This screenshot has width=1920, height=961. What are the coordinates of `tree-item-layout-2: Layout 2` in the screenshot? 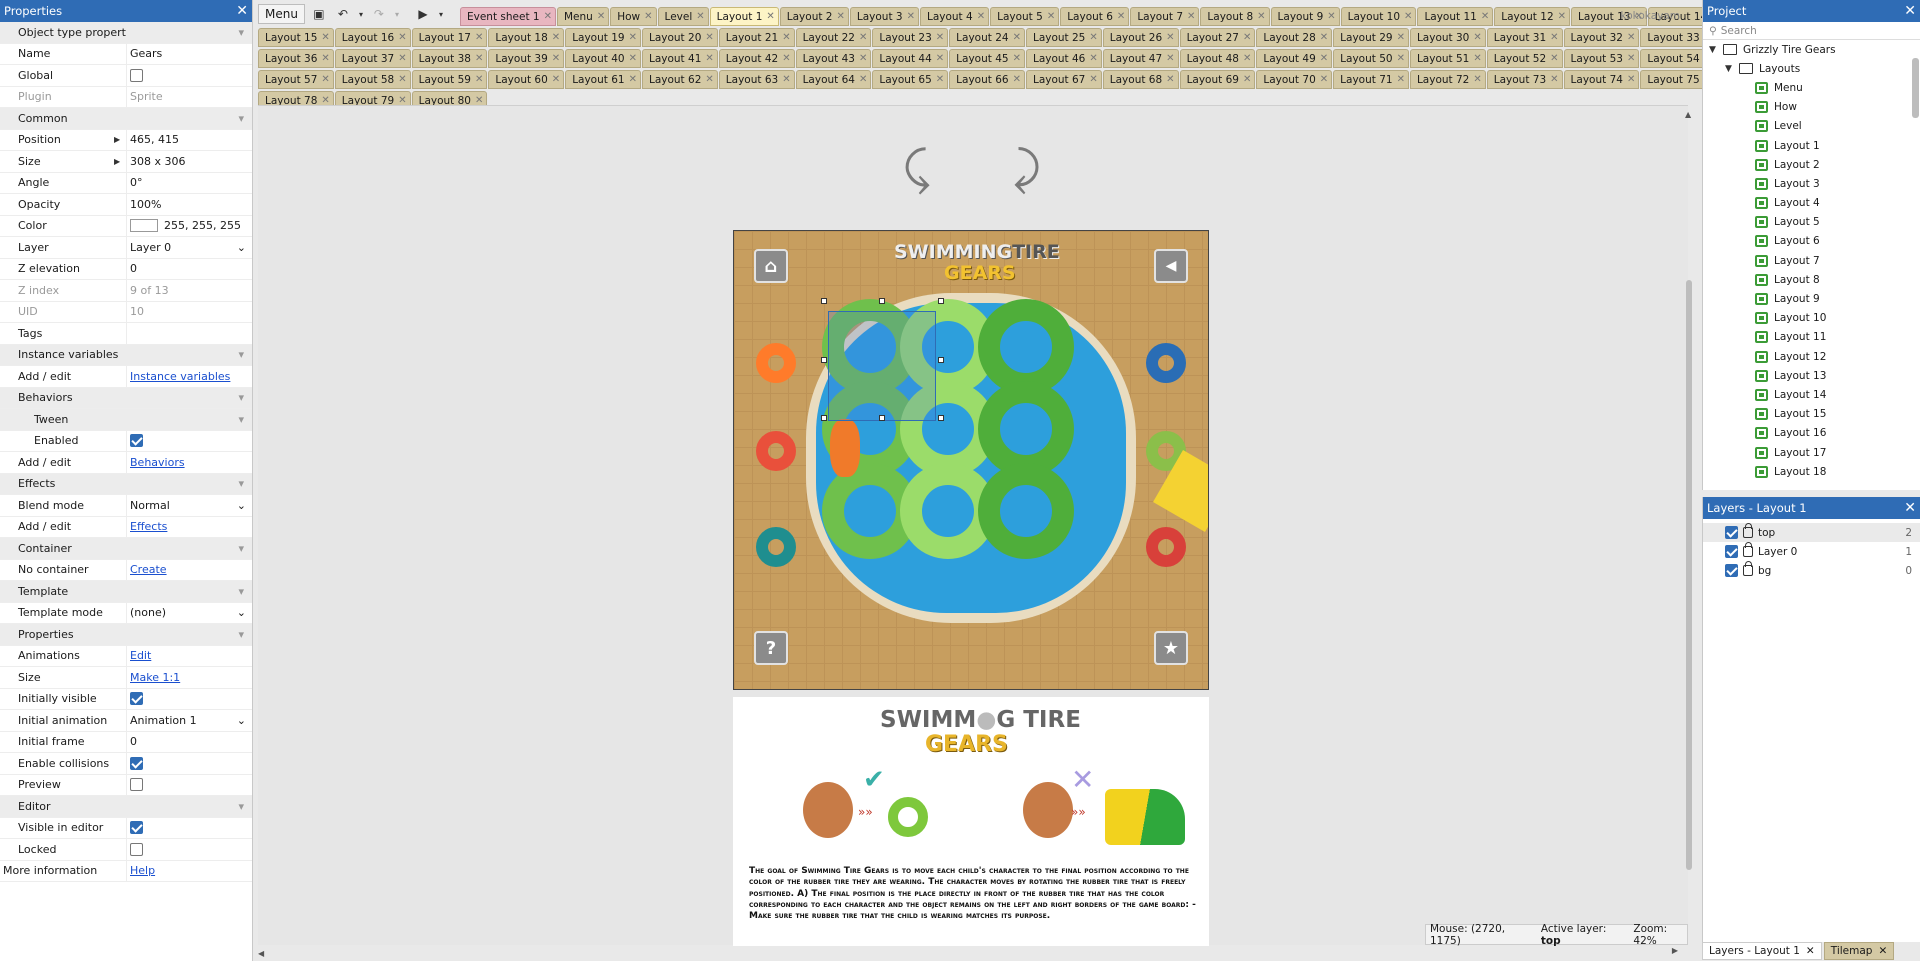 It's located at (1811, 164).